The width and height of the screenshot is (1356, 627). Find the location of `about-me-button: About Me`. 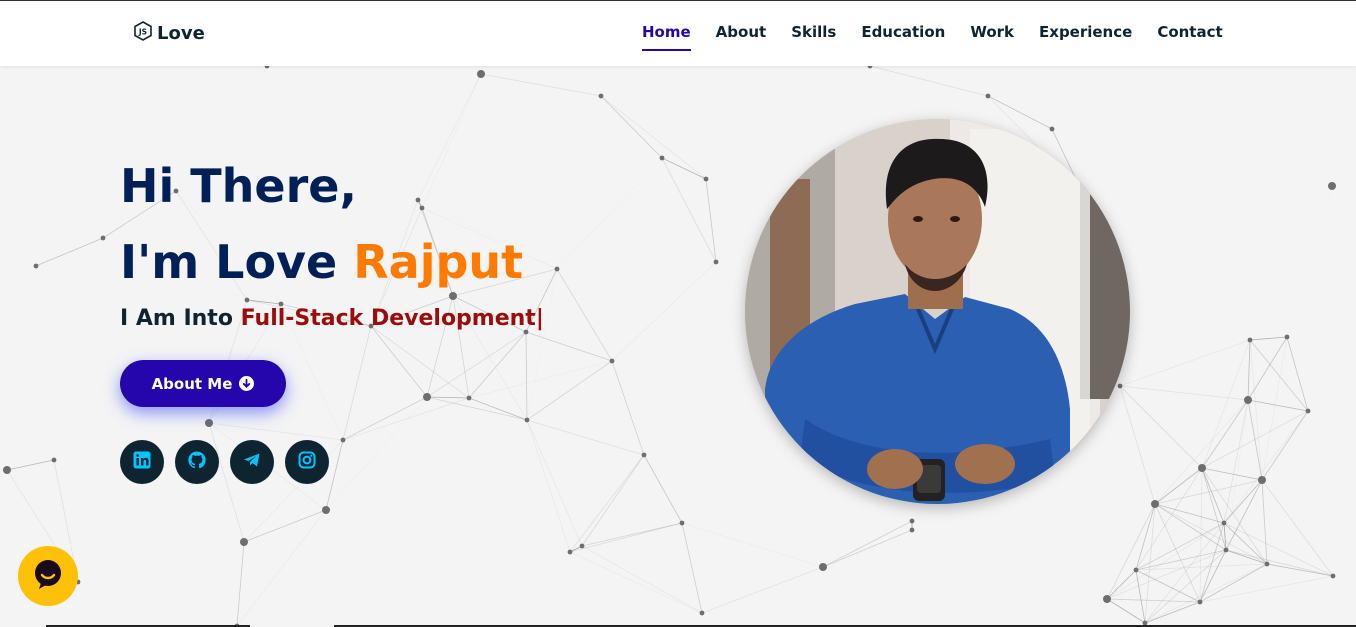

about-me-button: About Me is located at coordinates (203, 383).